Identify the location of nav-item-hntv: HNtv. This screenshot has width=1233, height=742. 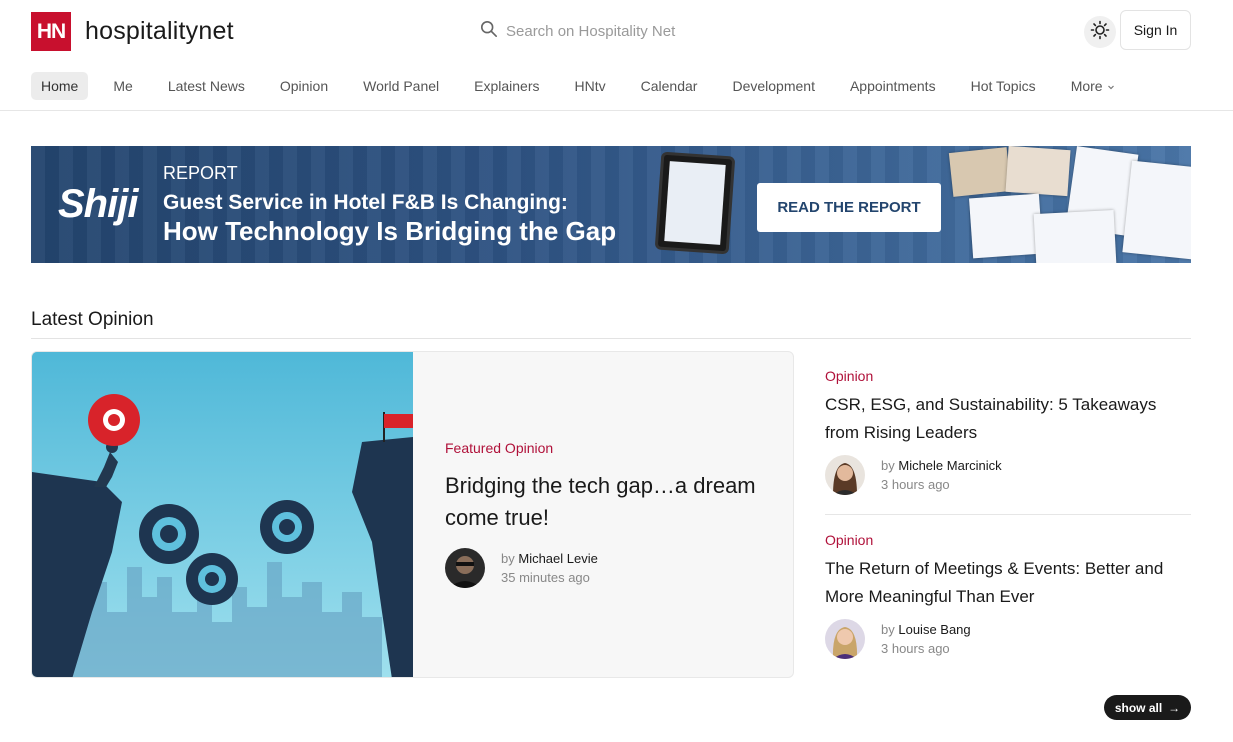
(590, 86).